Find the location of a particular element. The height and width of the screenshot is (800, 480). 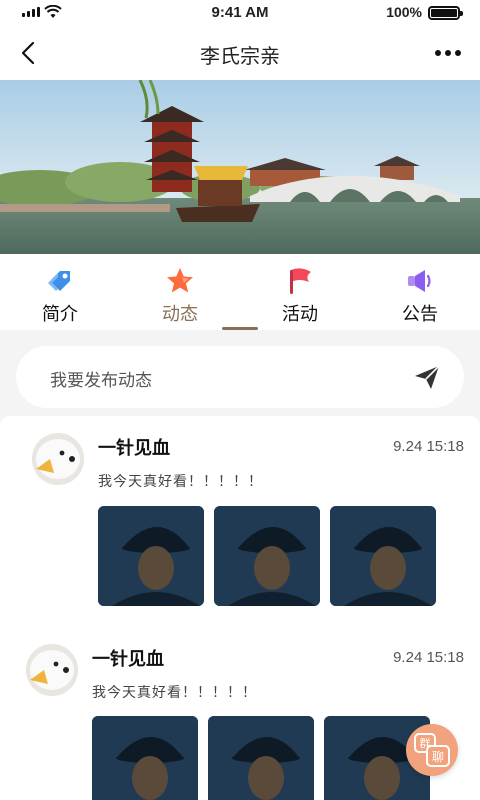

tab-intro: 简介 is located at coordinates (60, 292).